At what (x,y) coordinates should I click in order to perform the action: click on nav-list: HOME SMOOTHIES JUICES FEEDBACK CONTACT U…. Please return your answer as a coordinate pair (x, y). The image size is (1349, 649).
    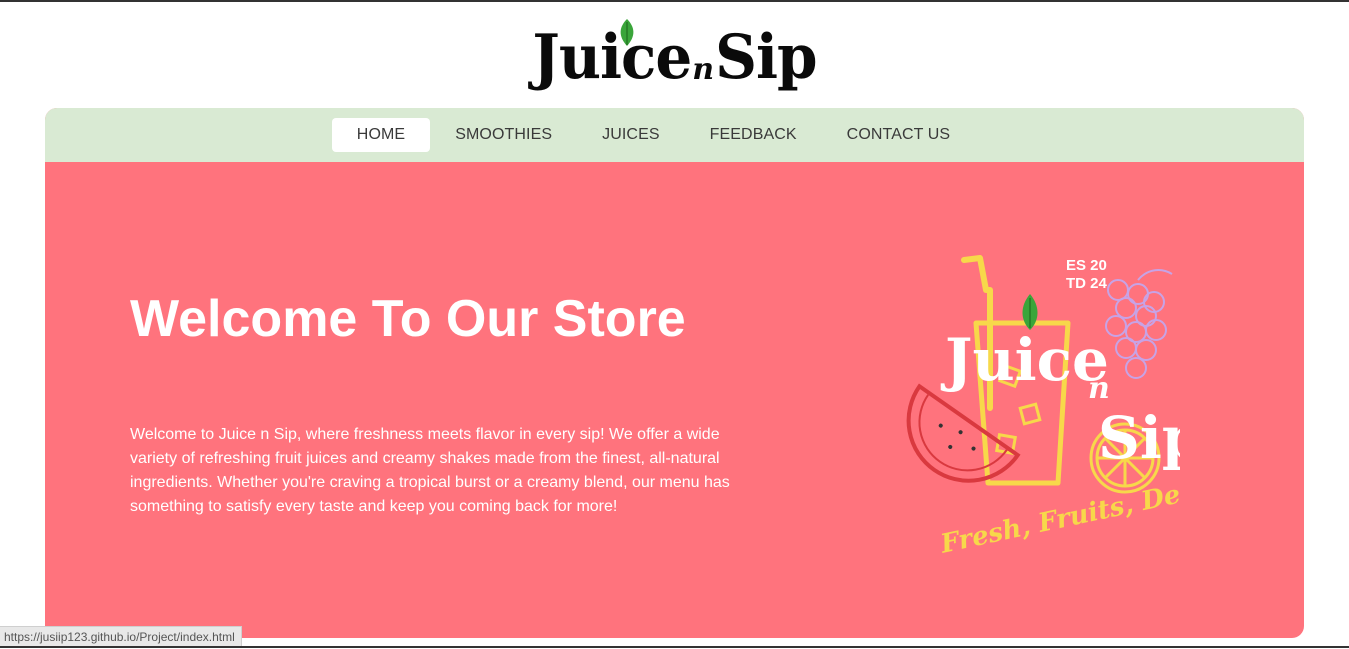
    Looking at the image, I should click on (653, 135).